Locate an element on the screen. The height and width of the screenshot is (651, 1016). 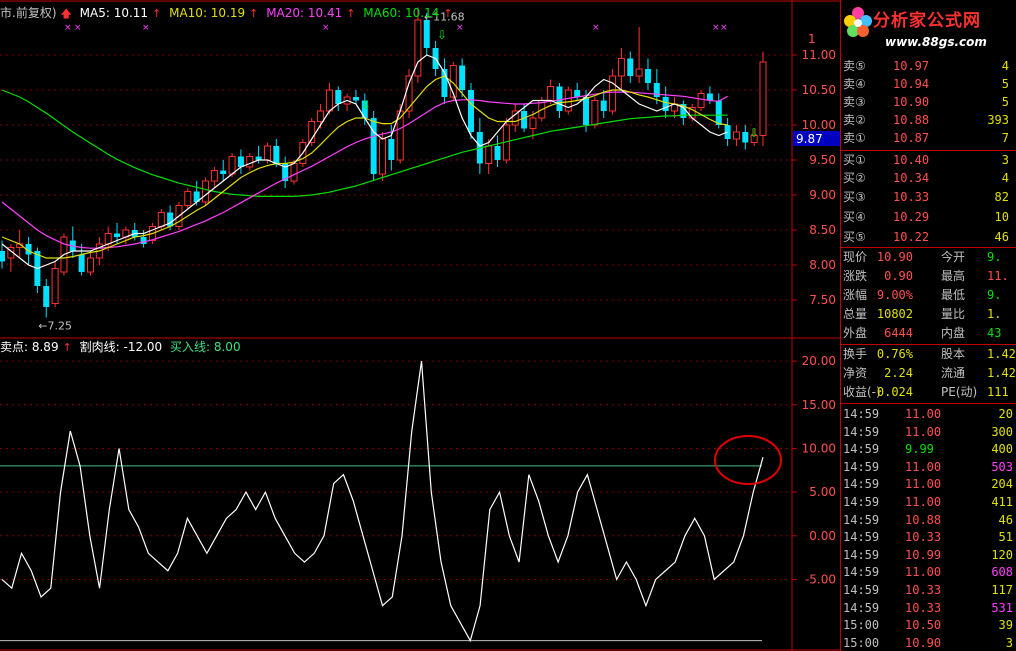
ask-row: 卖④ 10.94 5 is located at coordinates (928, 84).